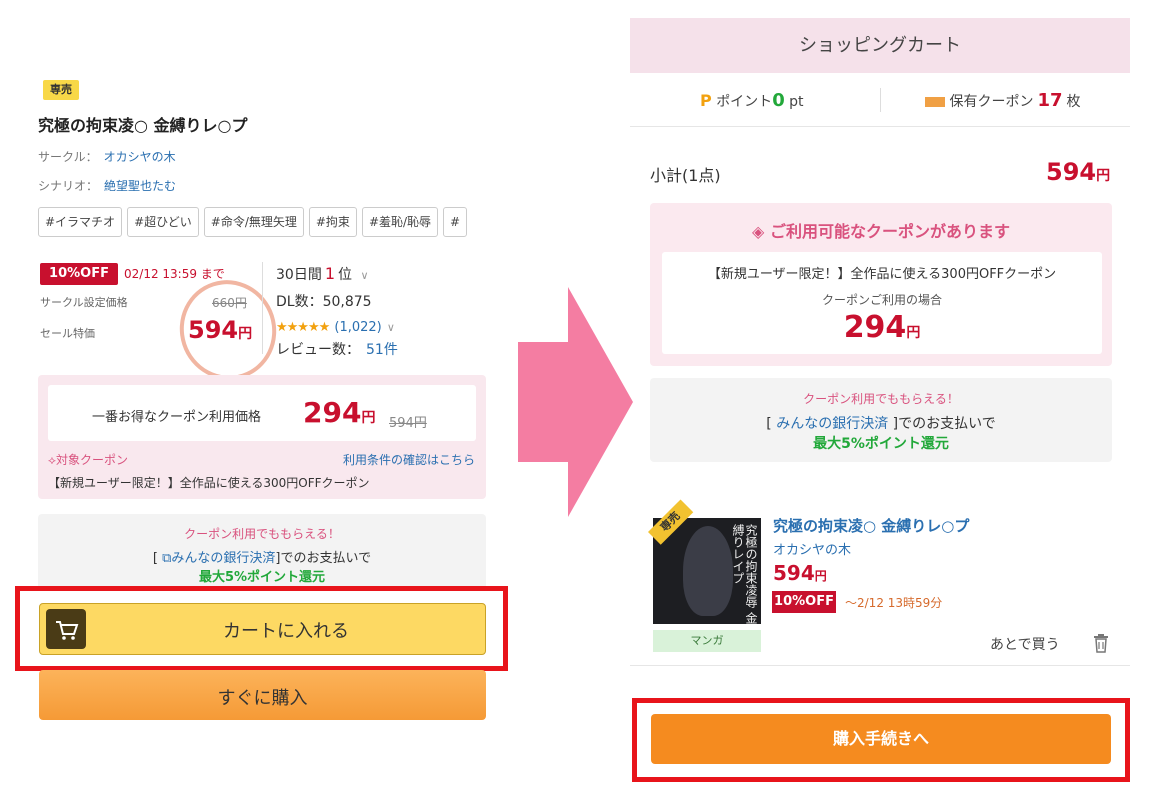  I want to click on tag-item: #イラマチオ, so click(80, 222).